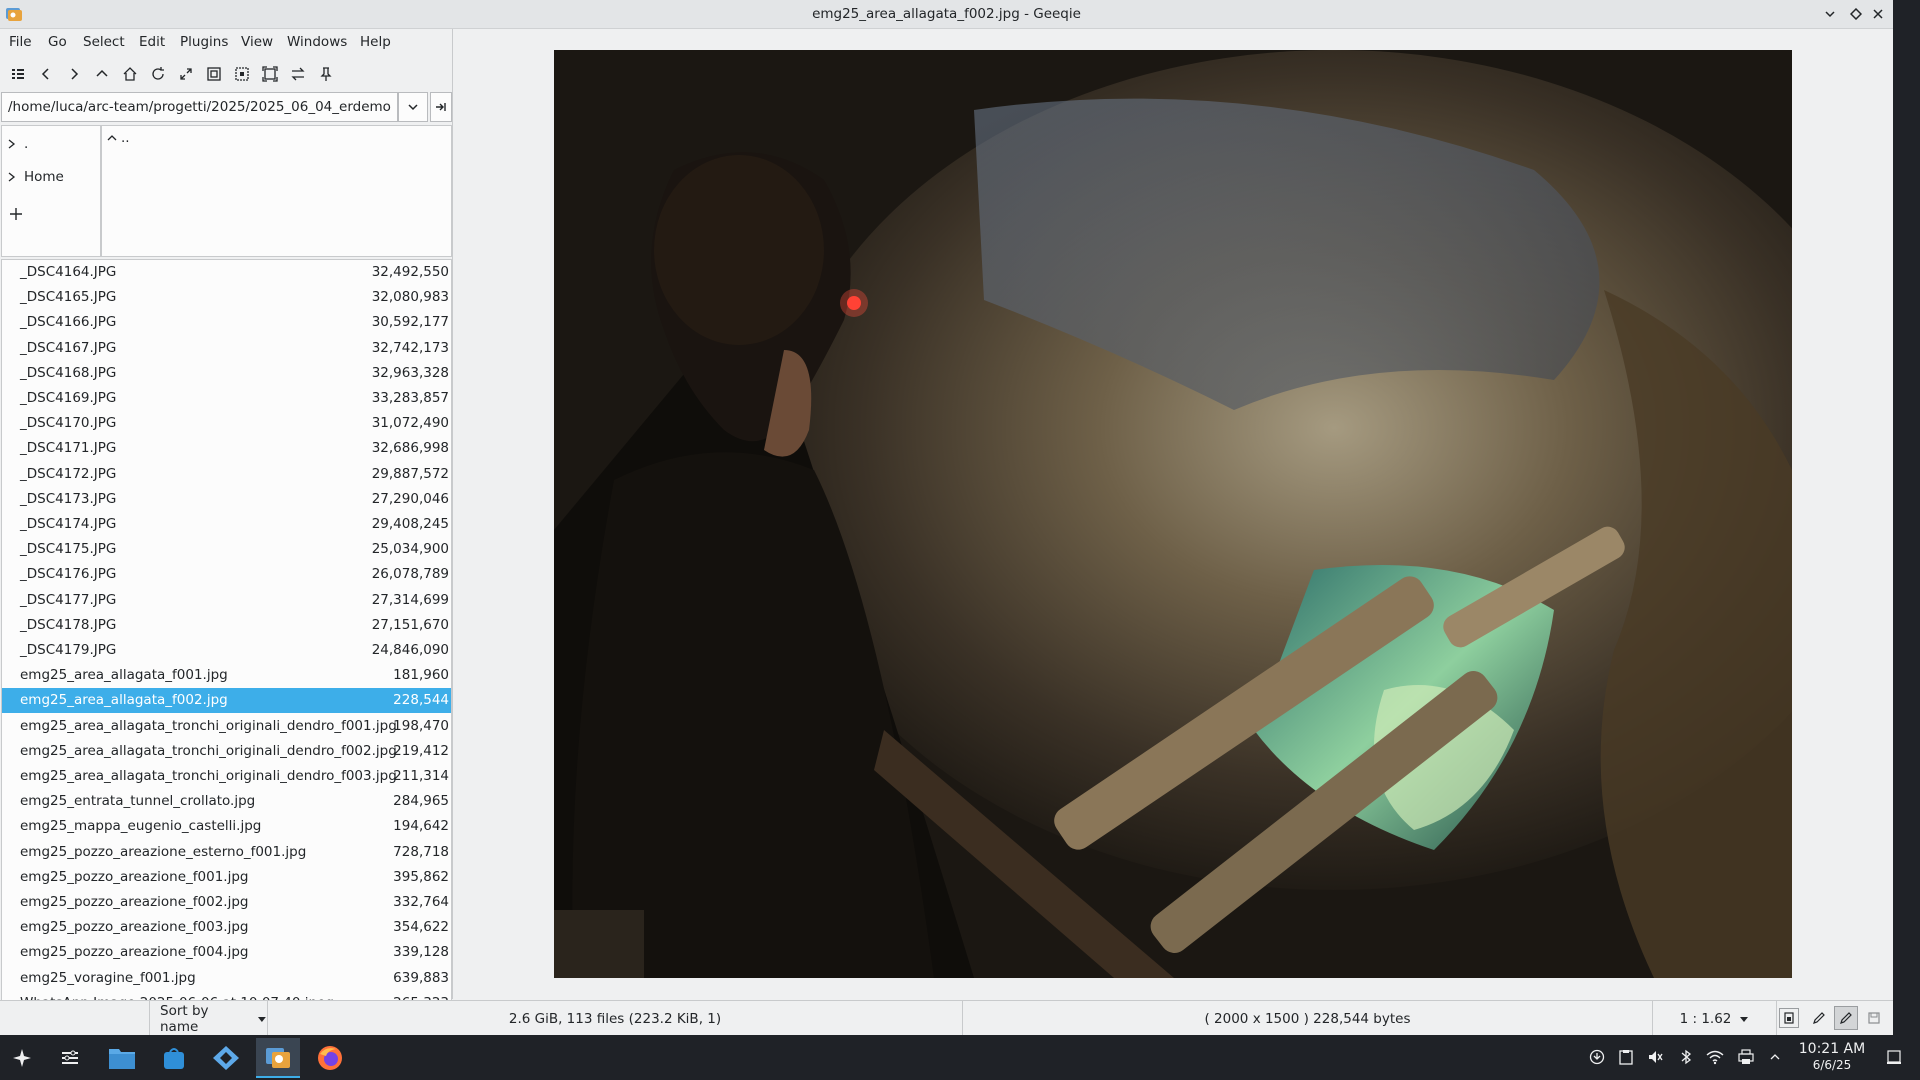  Describe the element at coordinates (257, 42) in the screenshot. I see `menu-view: View` at that location.